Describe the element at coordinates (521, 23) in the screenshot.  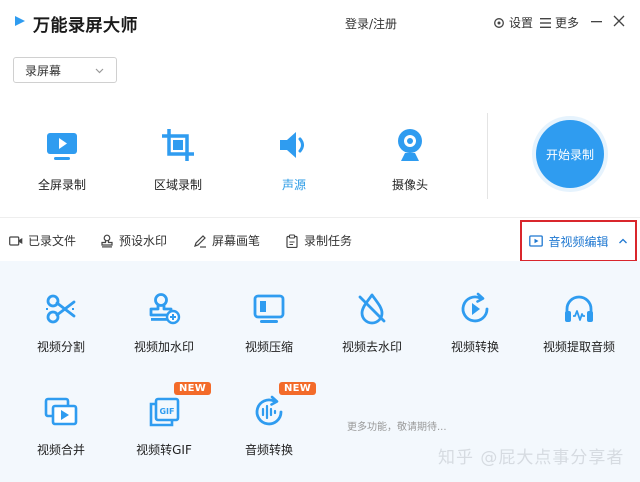
I see `settings-label: 设置` at that location.